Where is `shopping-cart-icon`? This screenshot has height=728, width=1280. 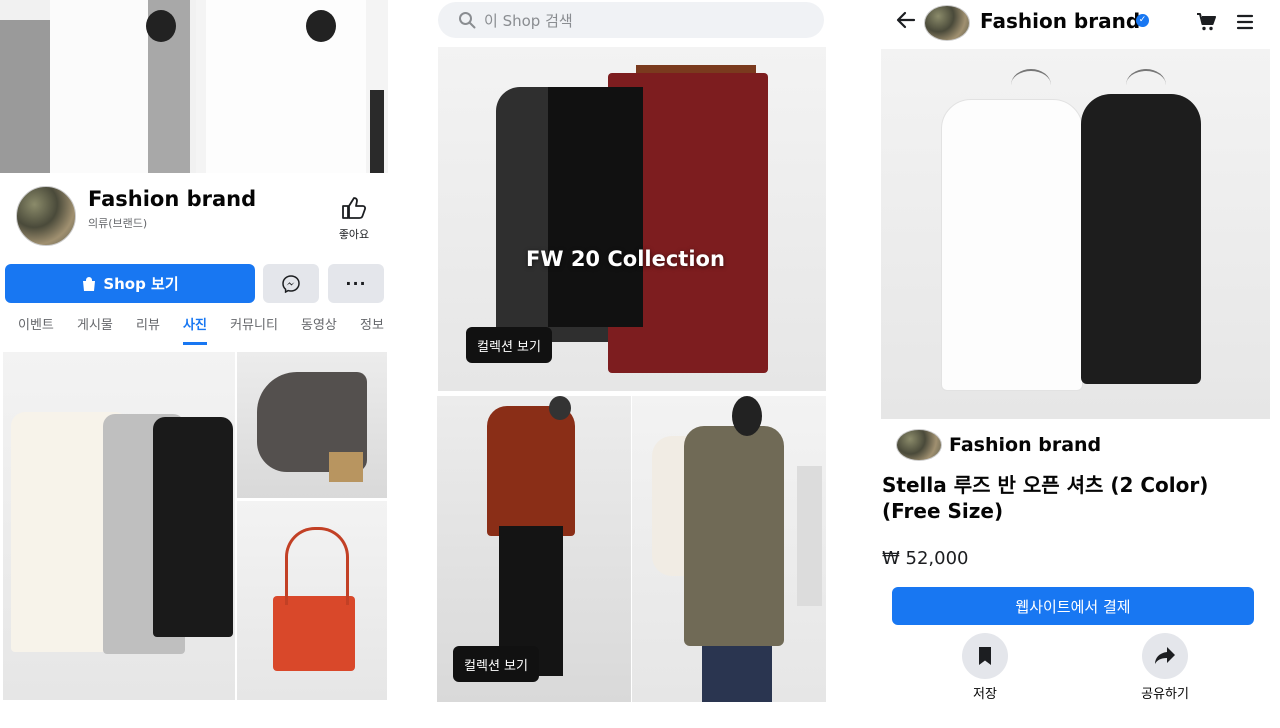
shopping-cart-icon is located at coordinates (1206, 22).